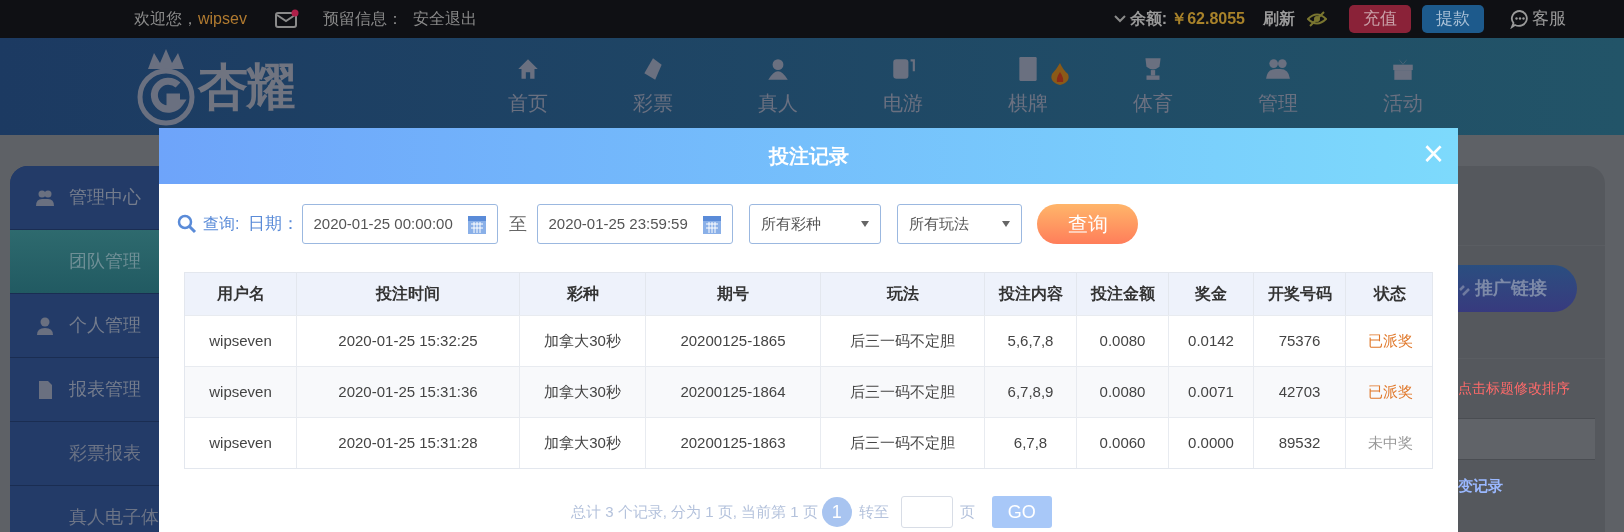 This screenshot has width=1624, height=532. What do you see at coordinates (1210, 443) in the screenshot?
I see `table-cell: 0.0000` at bounding box center [1210, 443].